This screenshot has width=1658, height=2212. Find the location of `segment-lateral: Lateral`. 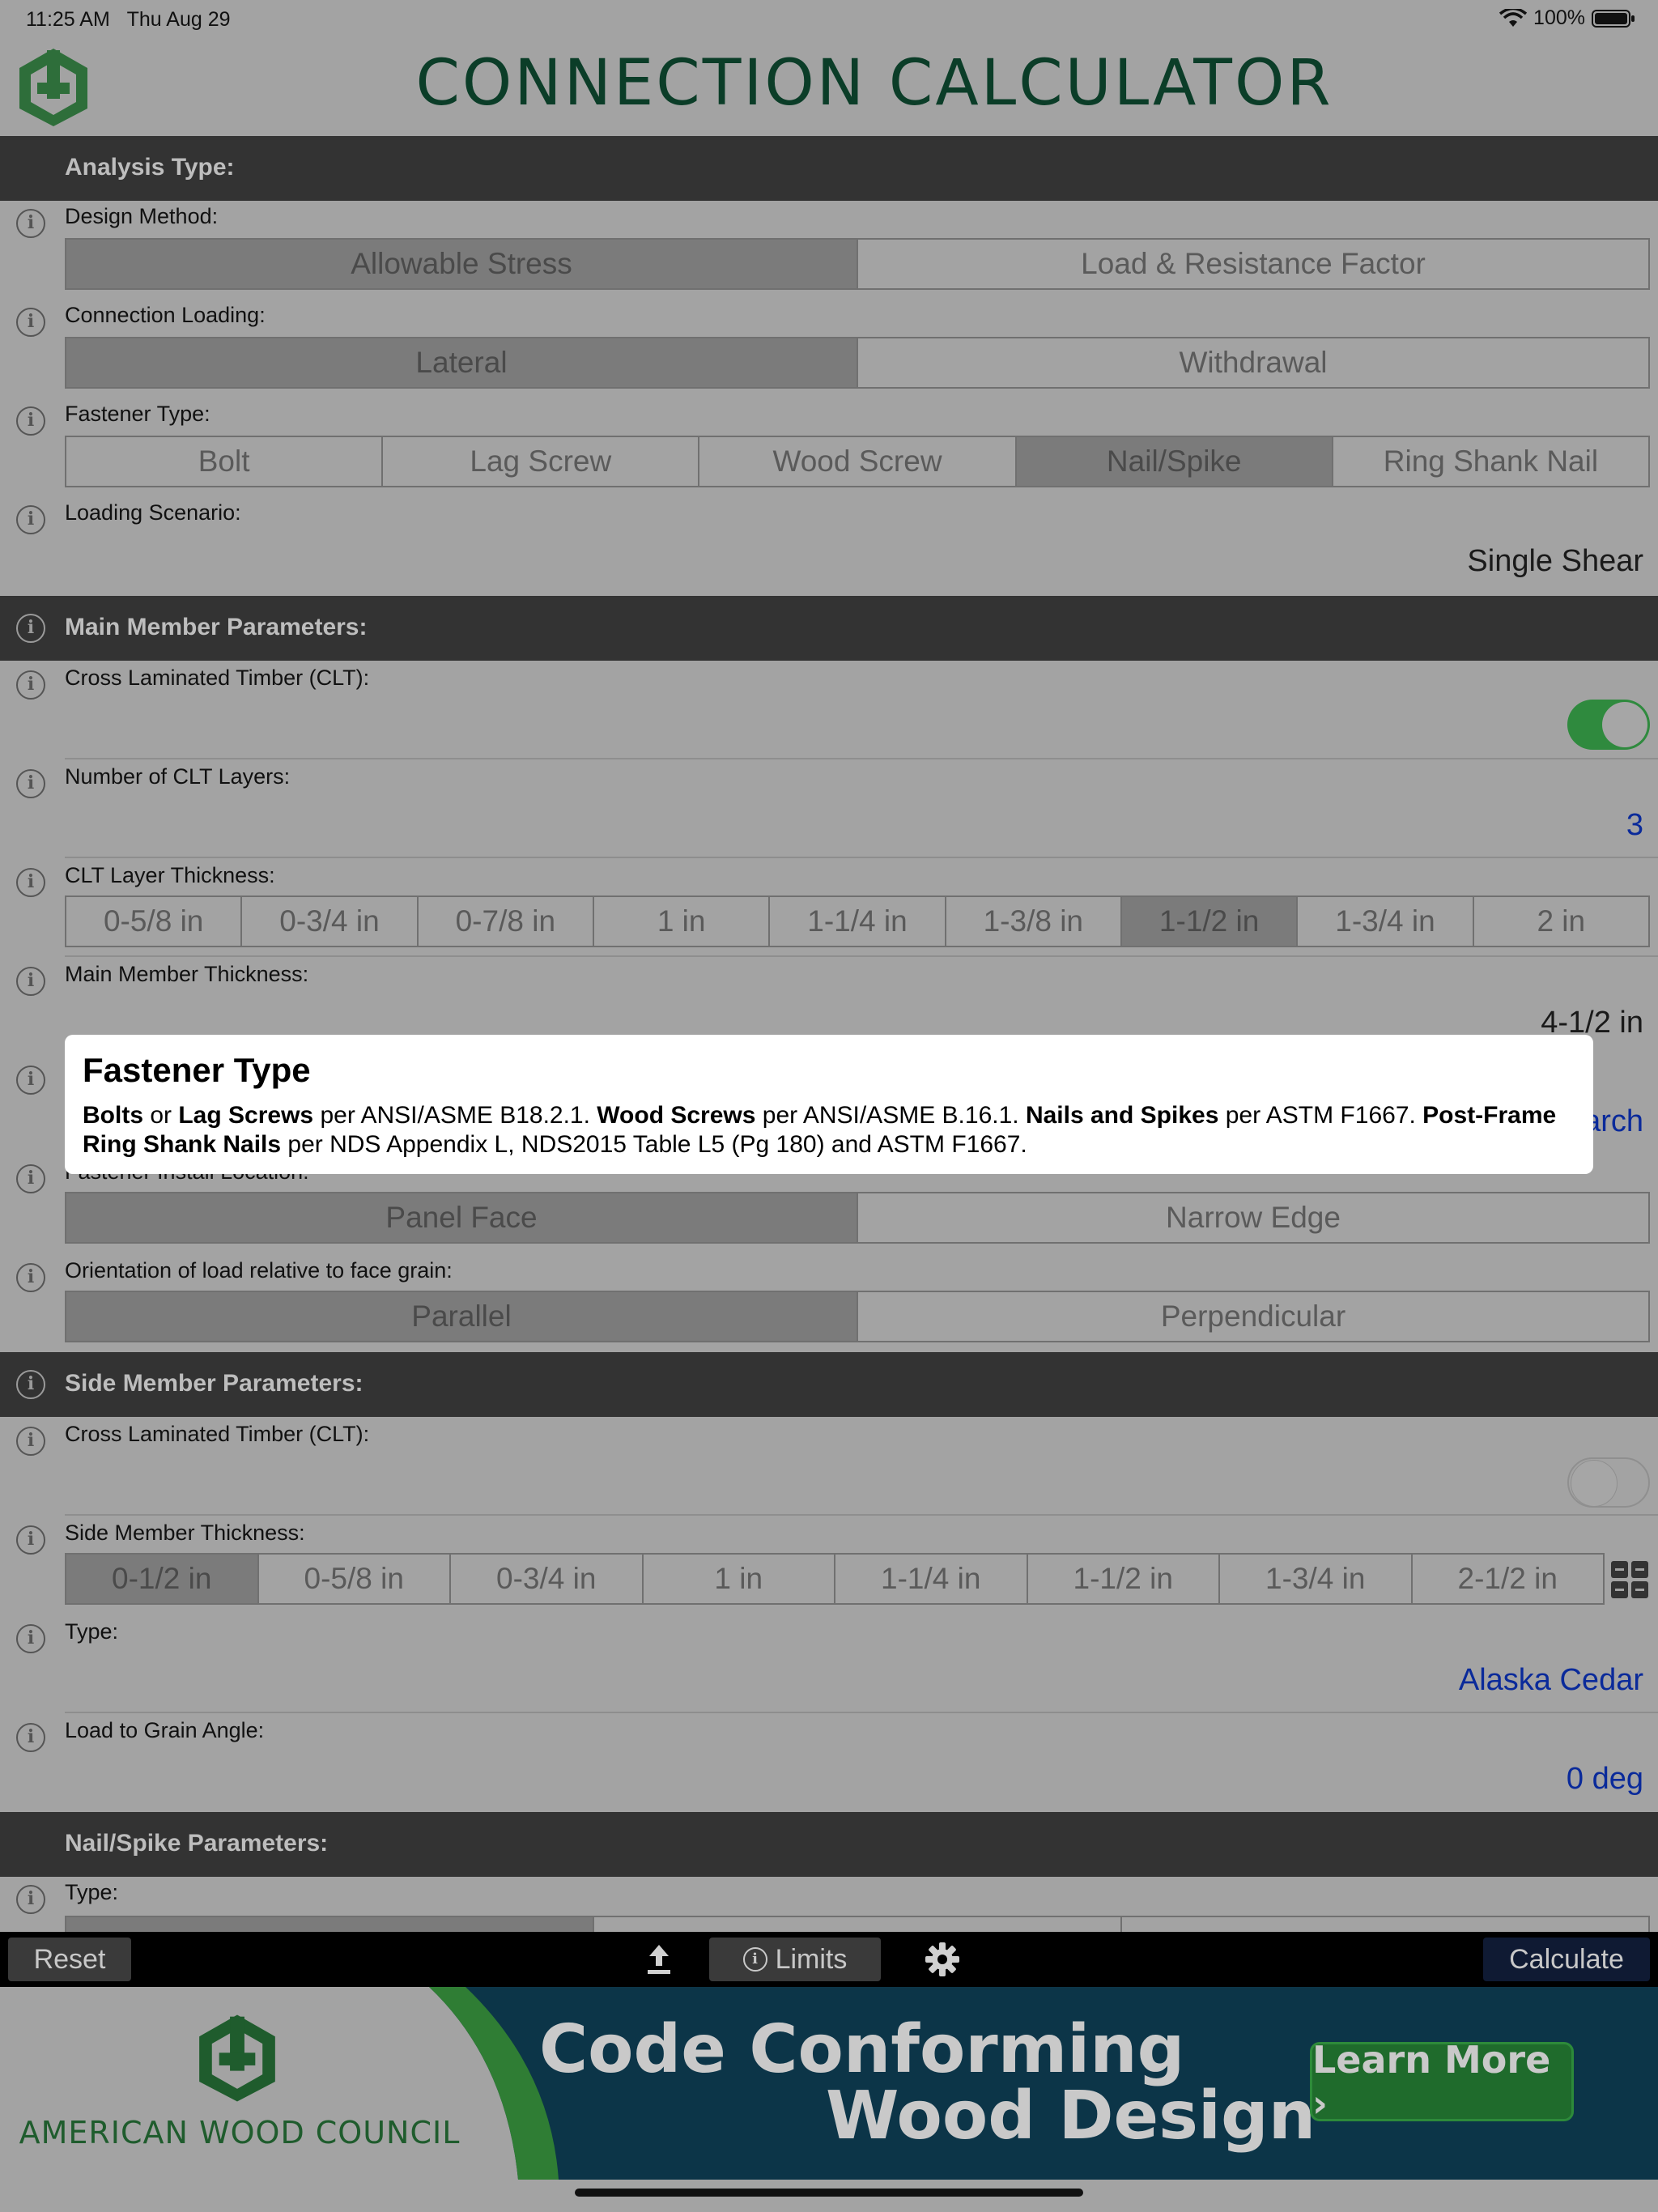

segment-lateral: Lateral is located at coordinates (462, 362).